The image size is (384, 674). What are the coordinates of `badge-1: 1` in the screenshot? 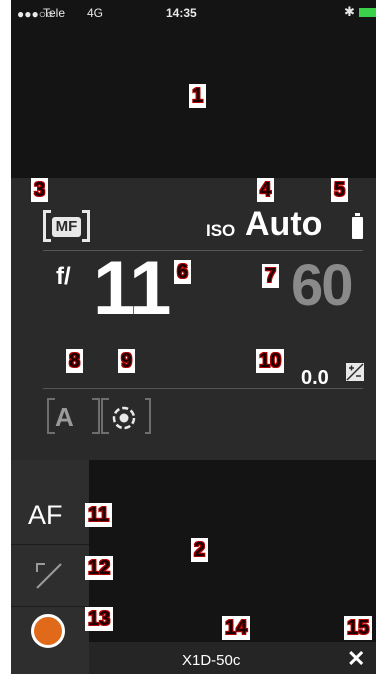 It's located at (198, 96).